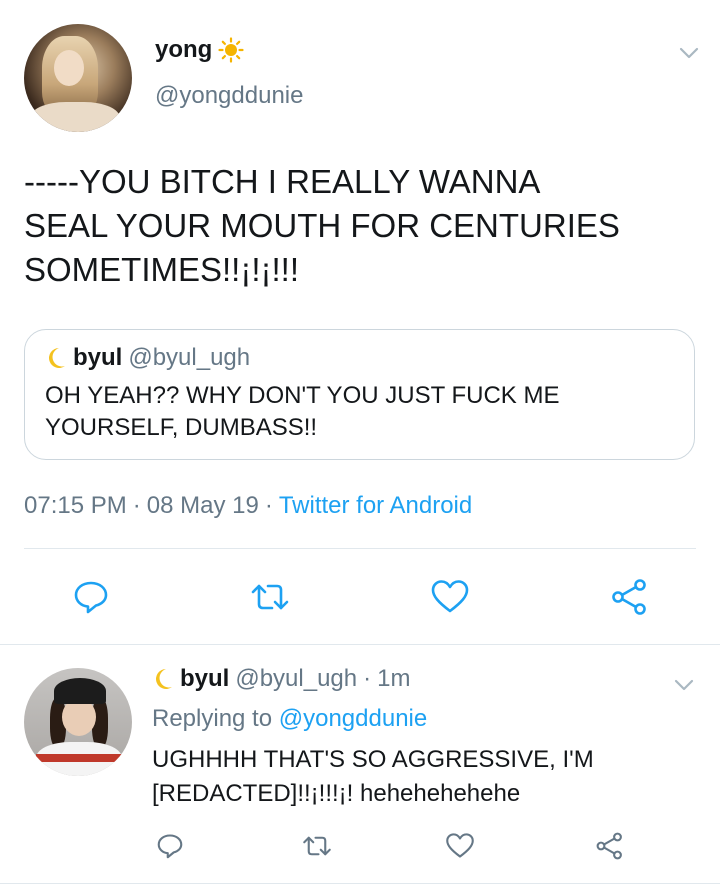 The image size is (720, 889). I want to click on tweet-time: 07:15 PM, so click(75, 505).